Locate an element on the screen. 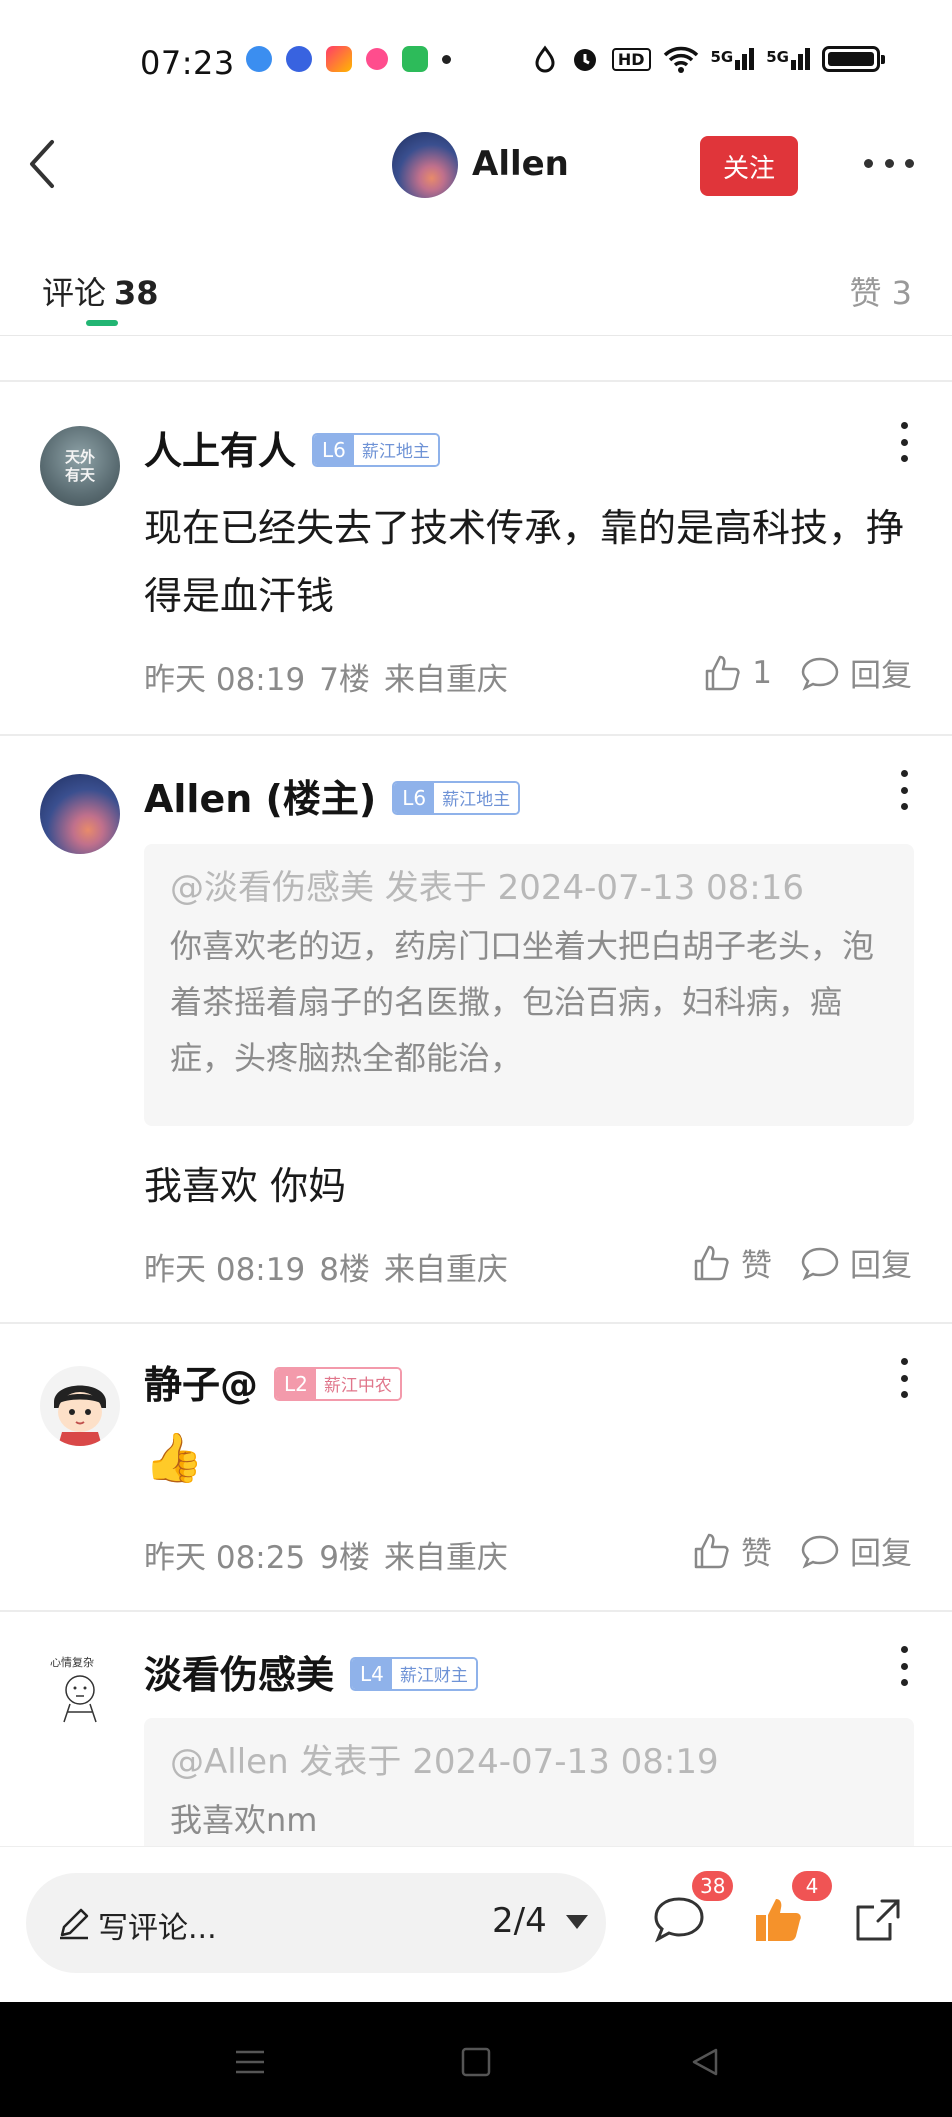 The image size is (952, 2117). pencil-icon is located at coordinates (74, 1924).